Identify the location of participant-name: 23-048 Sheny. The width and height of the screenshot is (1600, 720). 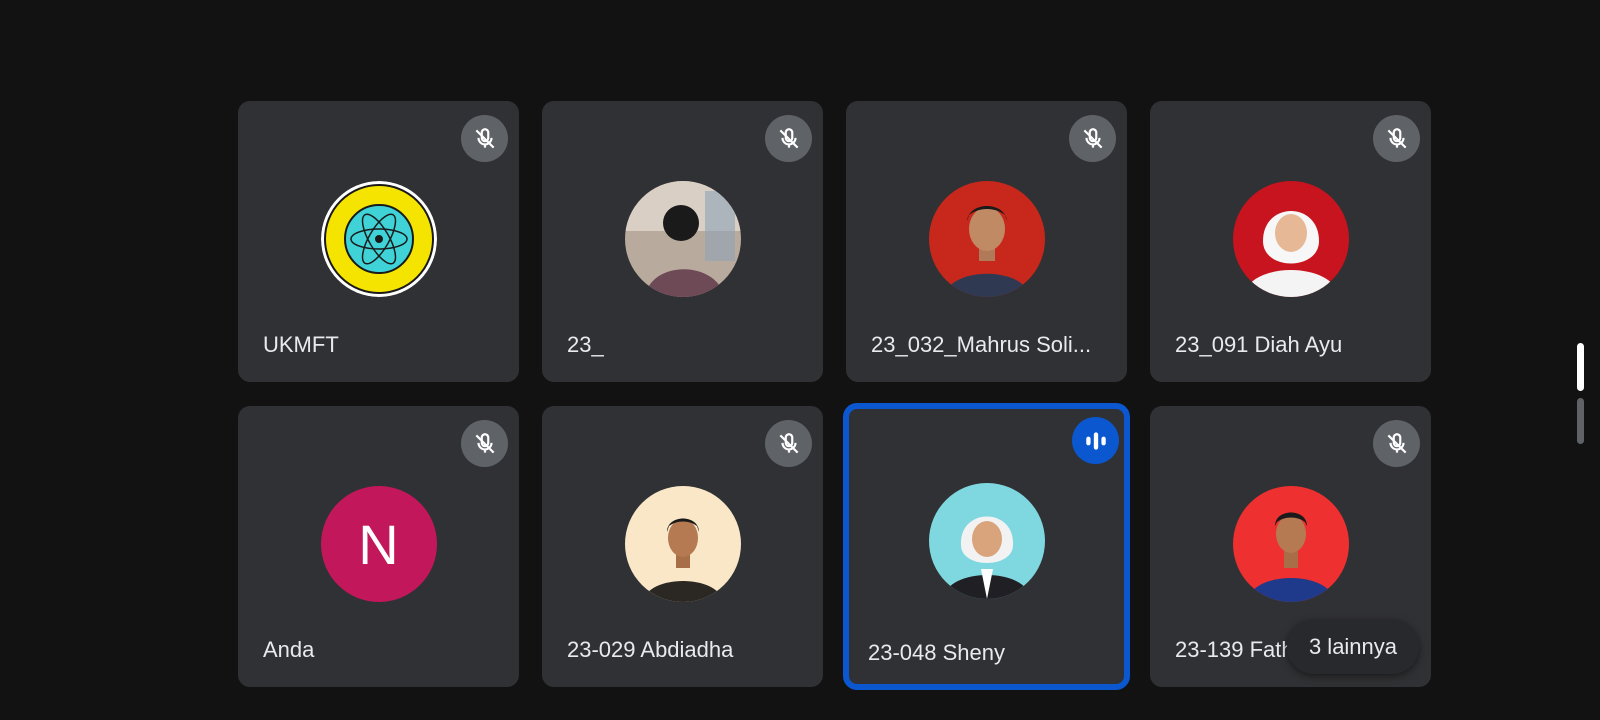
(936, 652).